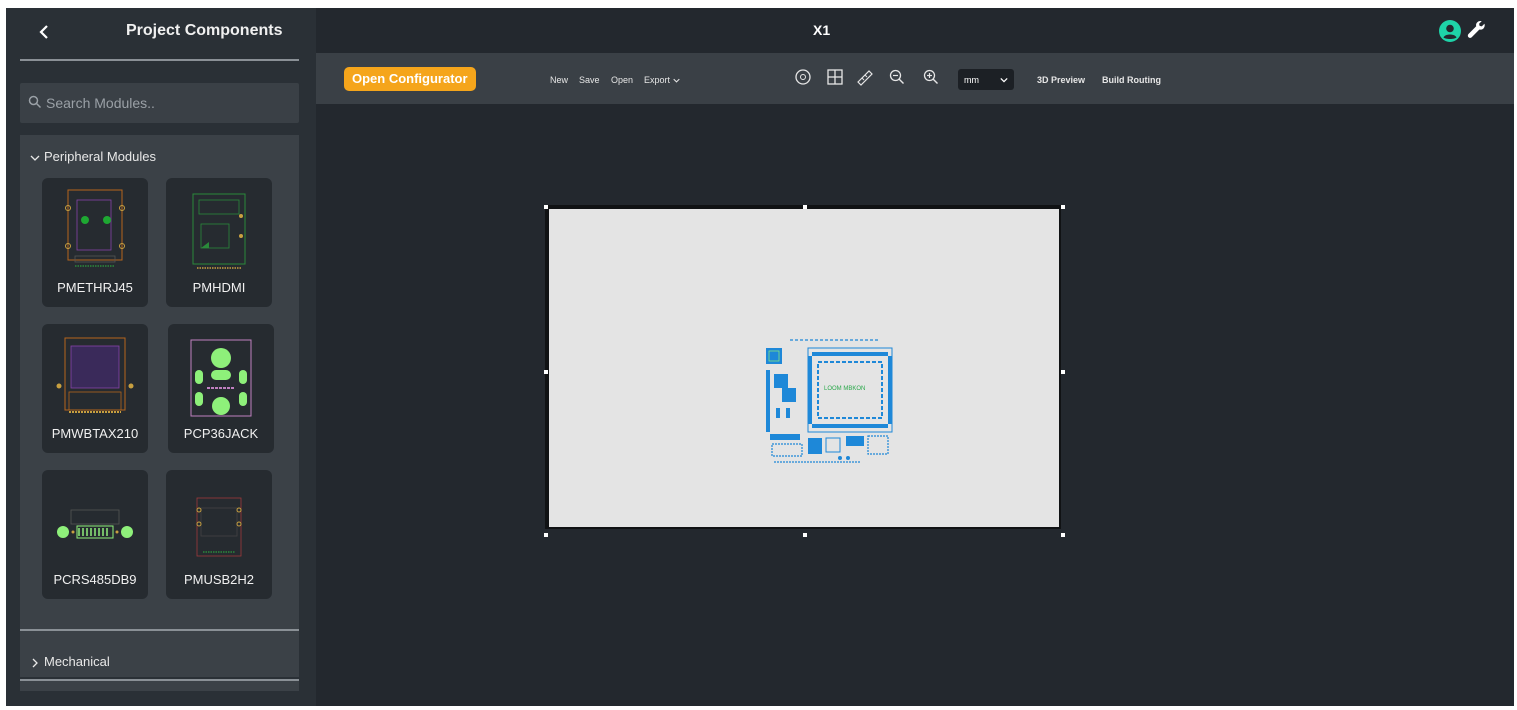 This screenshot has height=710, width=1517. Describe the element at coordinates (159, 60) in the screenshot. I see `divider` at that location.